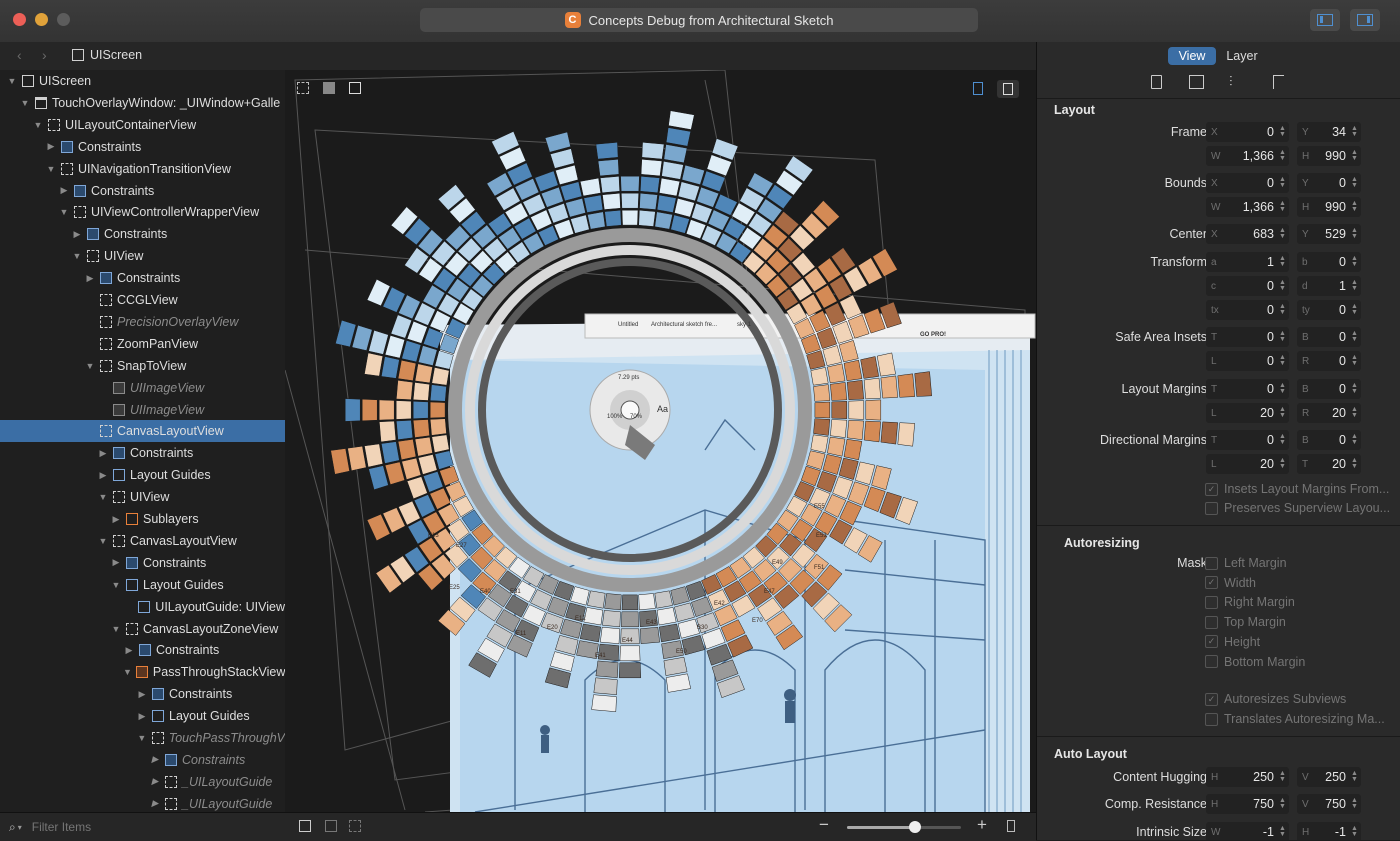  What do you see at coordinates (19, 55) in the screenshot?
I see `back-arrow-icon: ‹` at bounding box center [19, 55].